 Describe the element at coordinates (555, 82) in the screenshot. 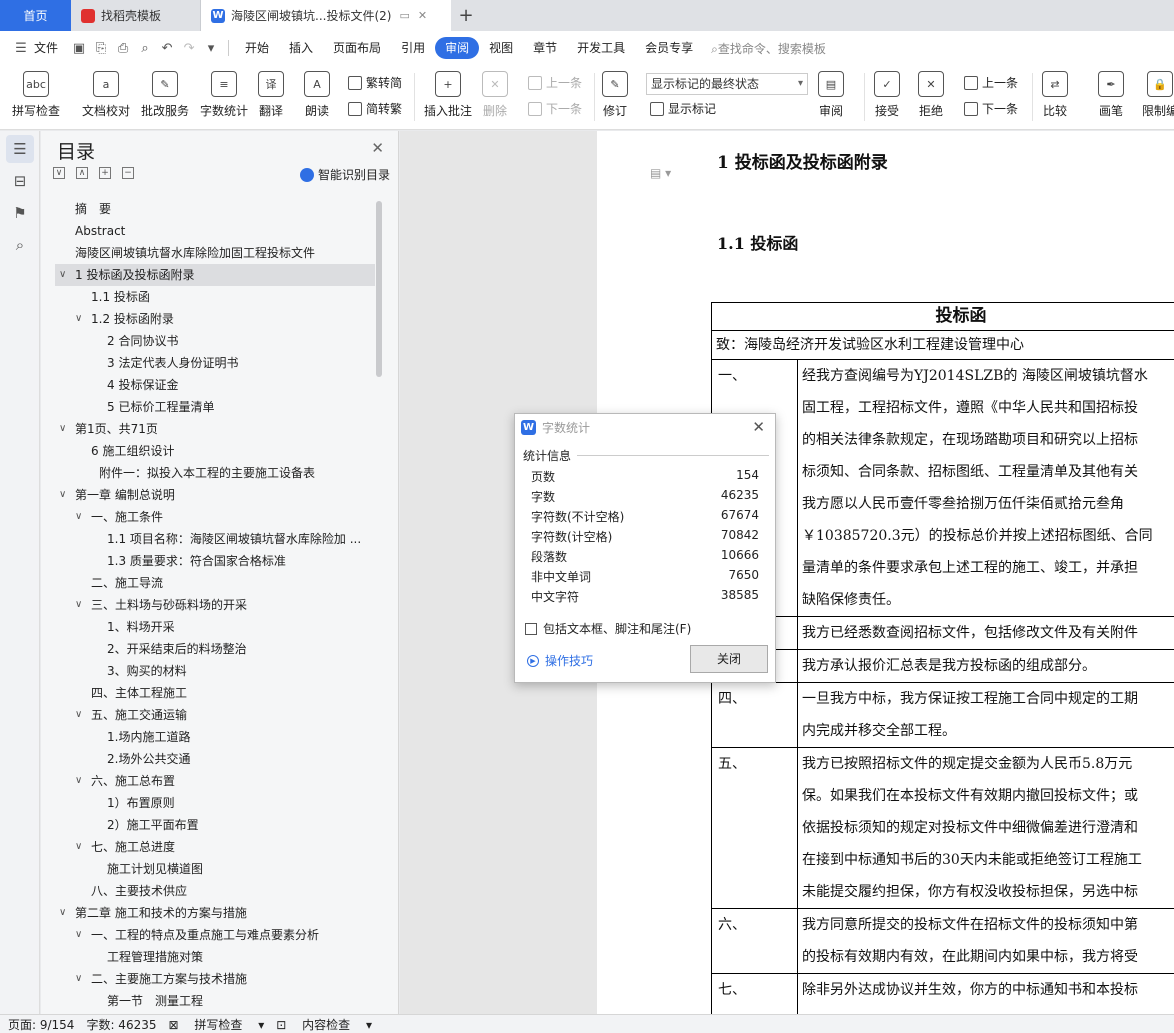

I see `prev-comment-button: 上一条` at that location.